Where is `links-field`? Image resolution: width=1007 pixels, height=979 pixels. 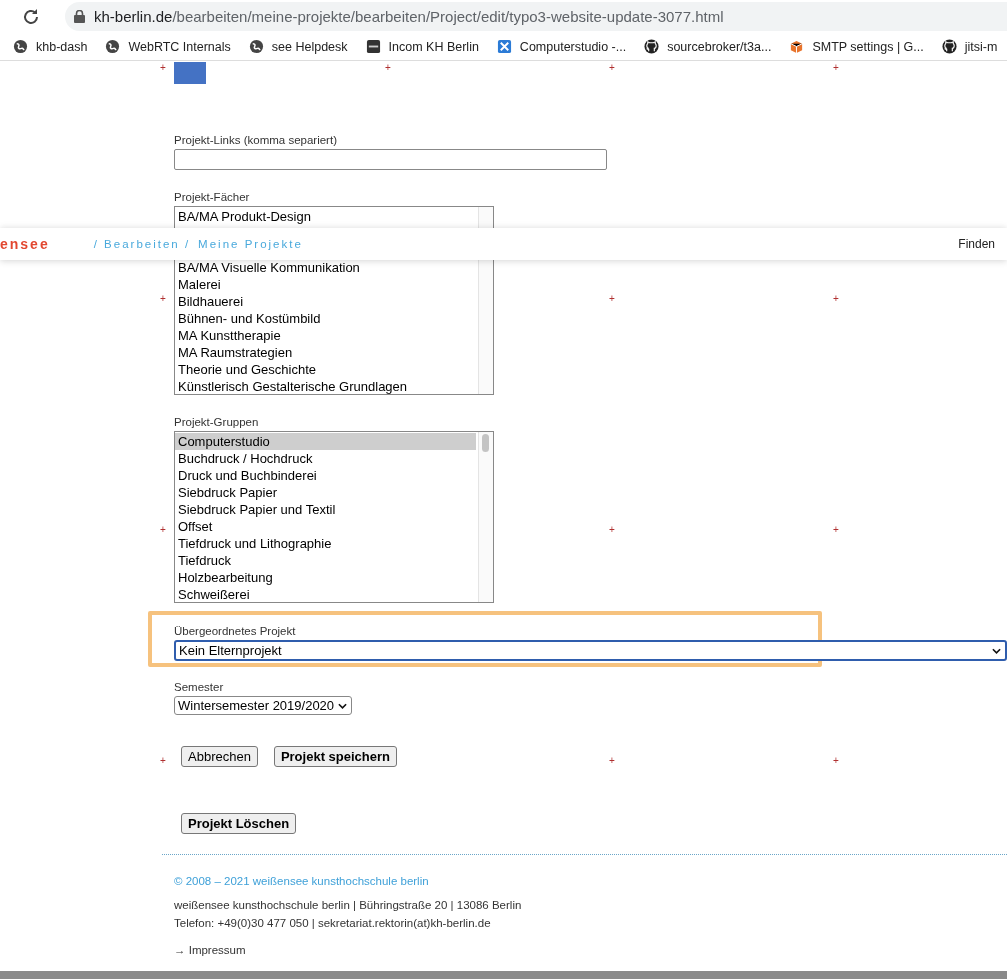
links-field is located at coordinates (390, 159).